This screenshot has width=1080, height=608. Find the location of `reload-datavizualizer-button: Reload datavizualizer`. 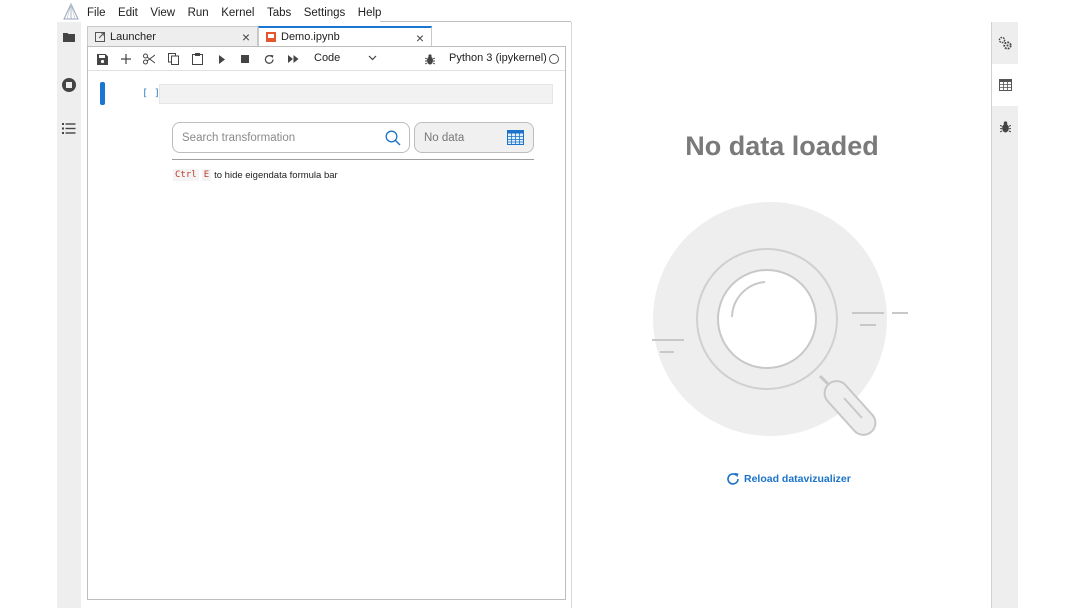

reload-datavizualizer-button: Reload datavizualizer is located at coordinates (788, 479).